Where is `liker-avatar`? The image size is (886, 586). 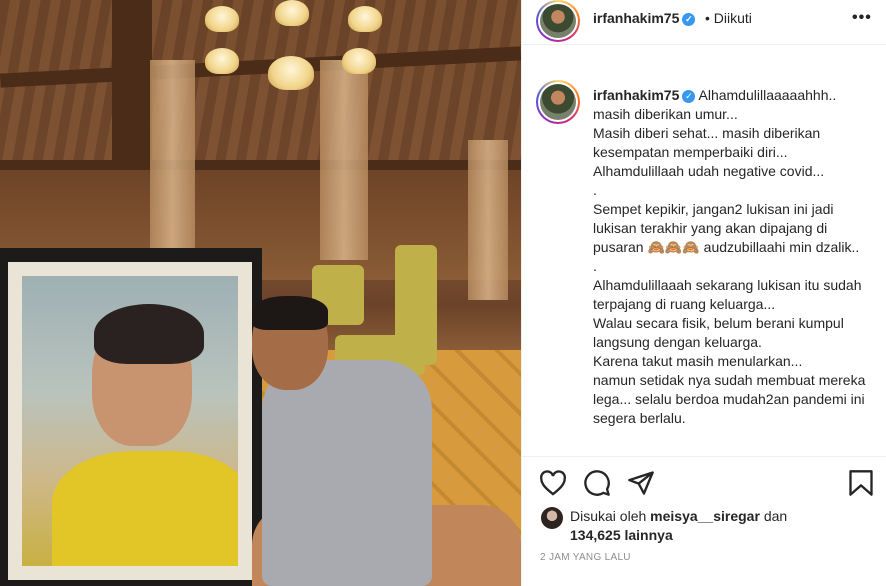
liker-avatar is located at coordinates (552, 518).